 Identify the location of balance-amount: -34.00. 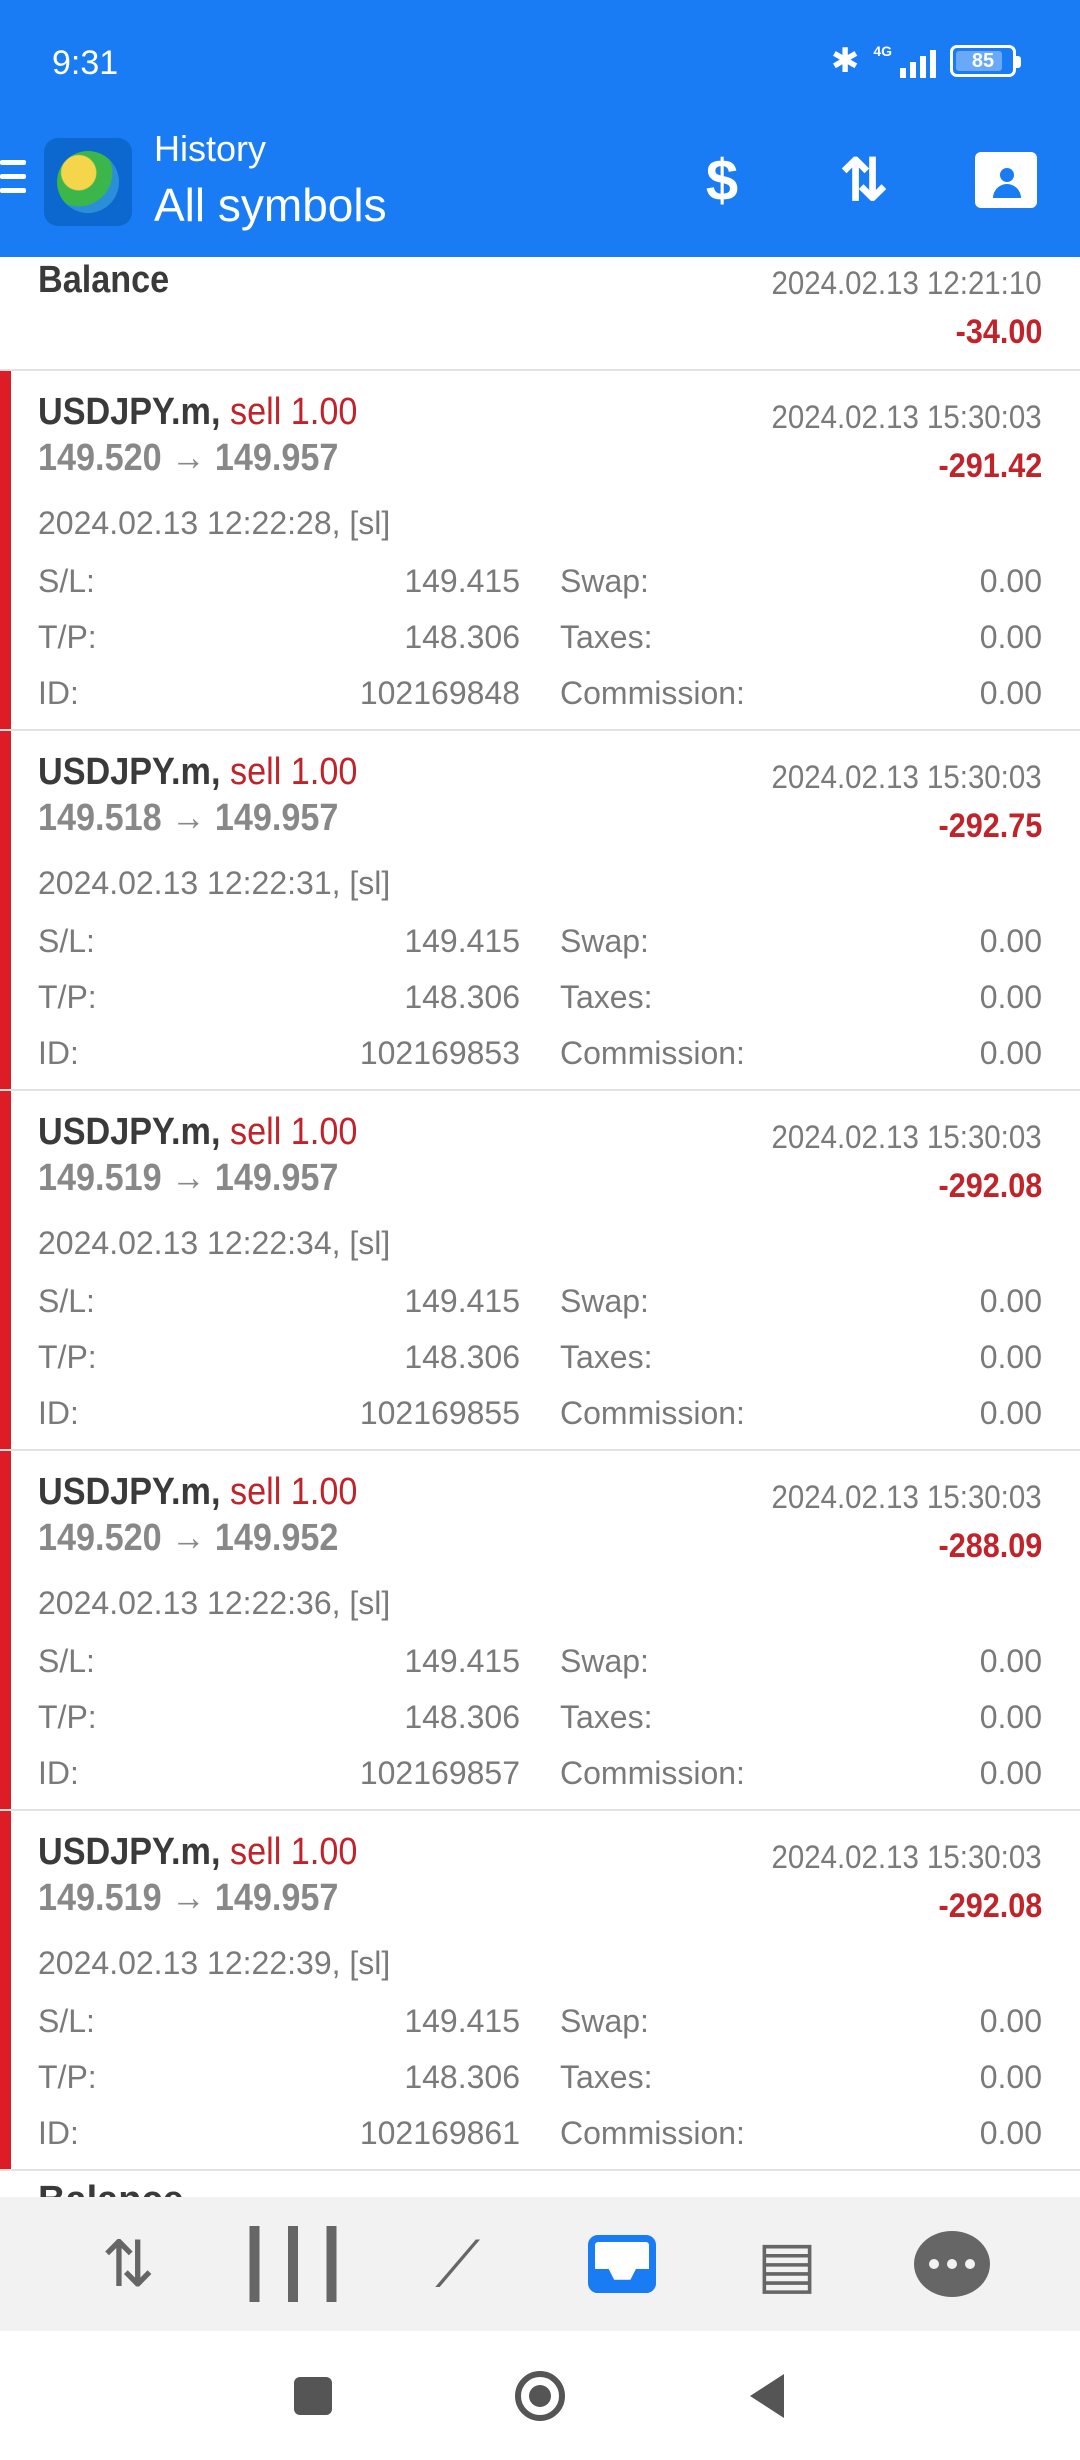
(998, 332).